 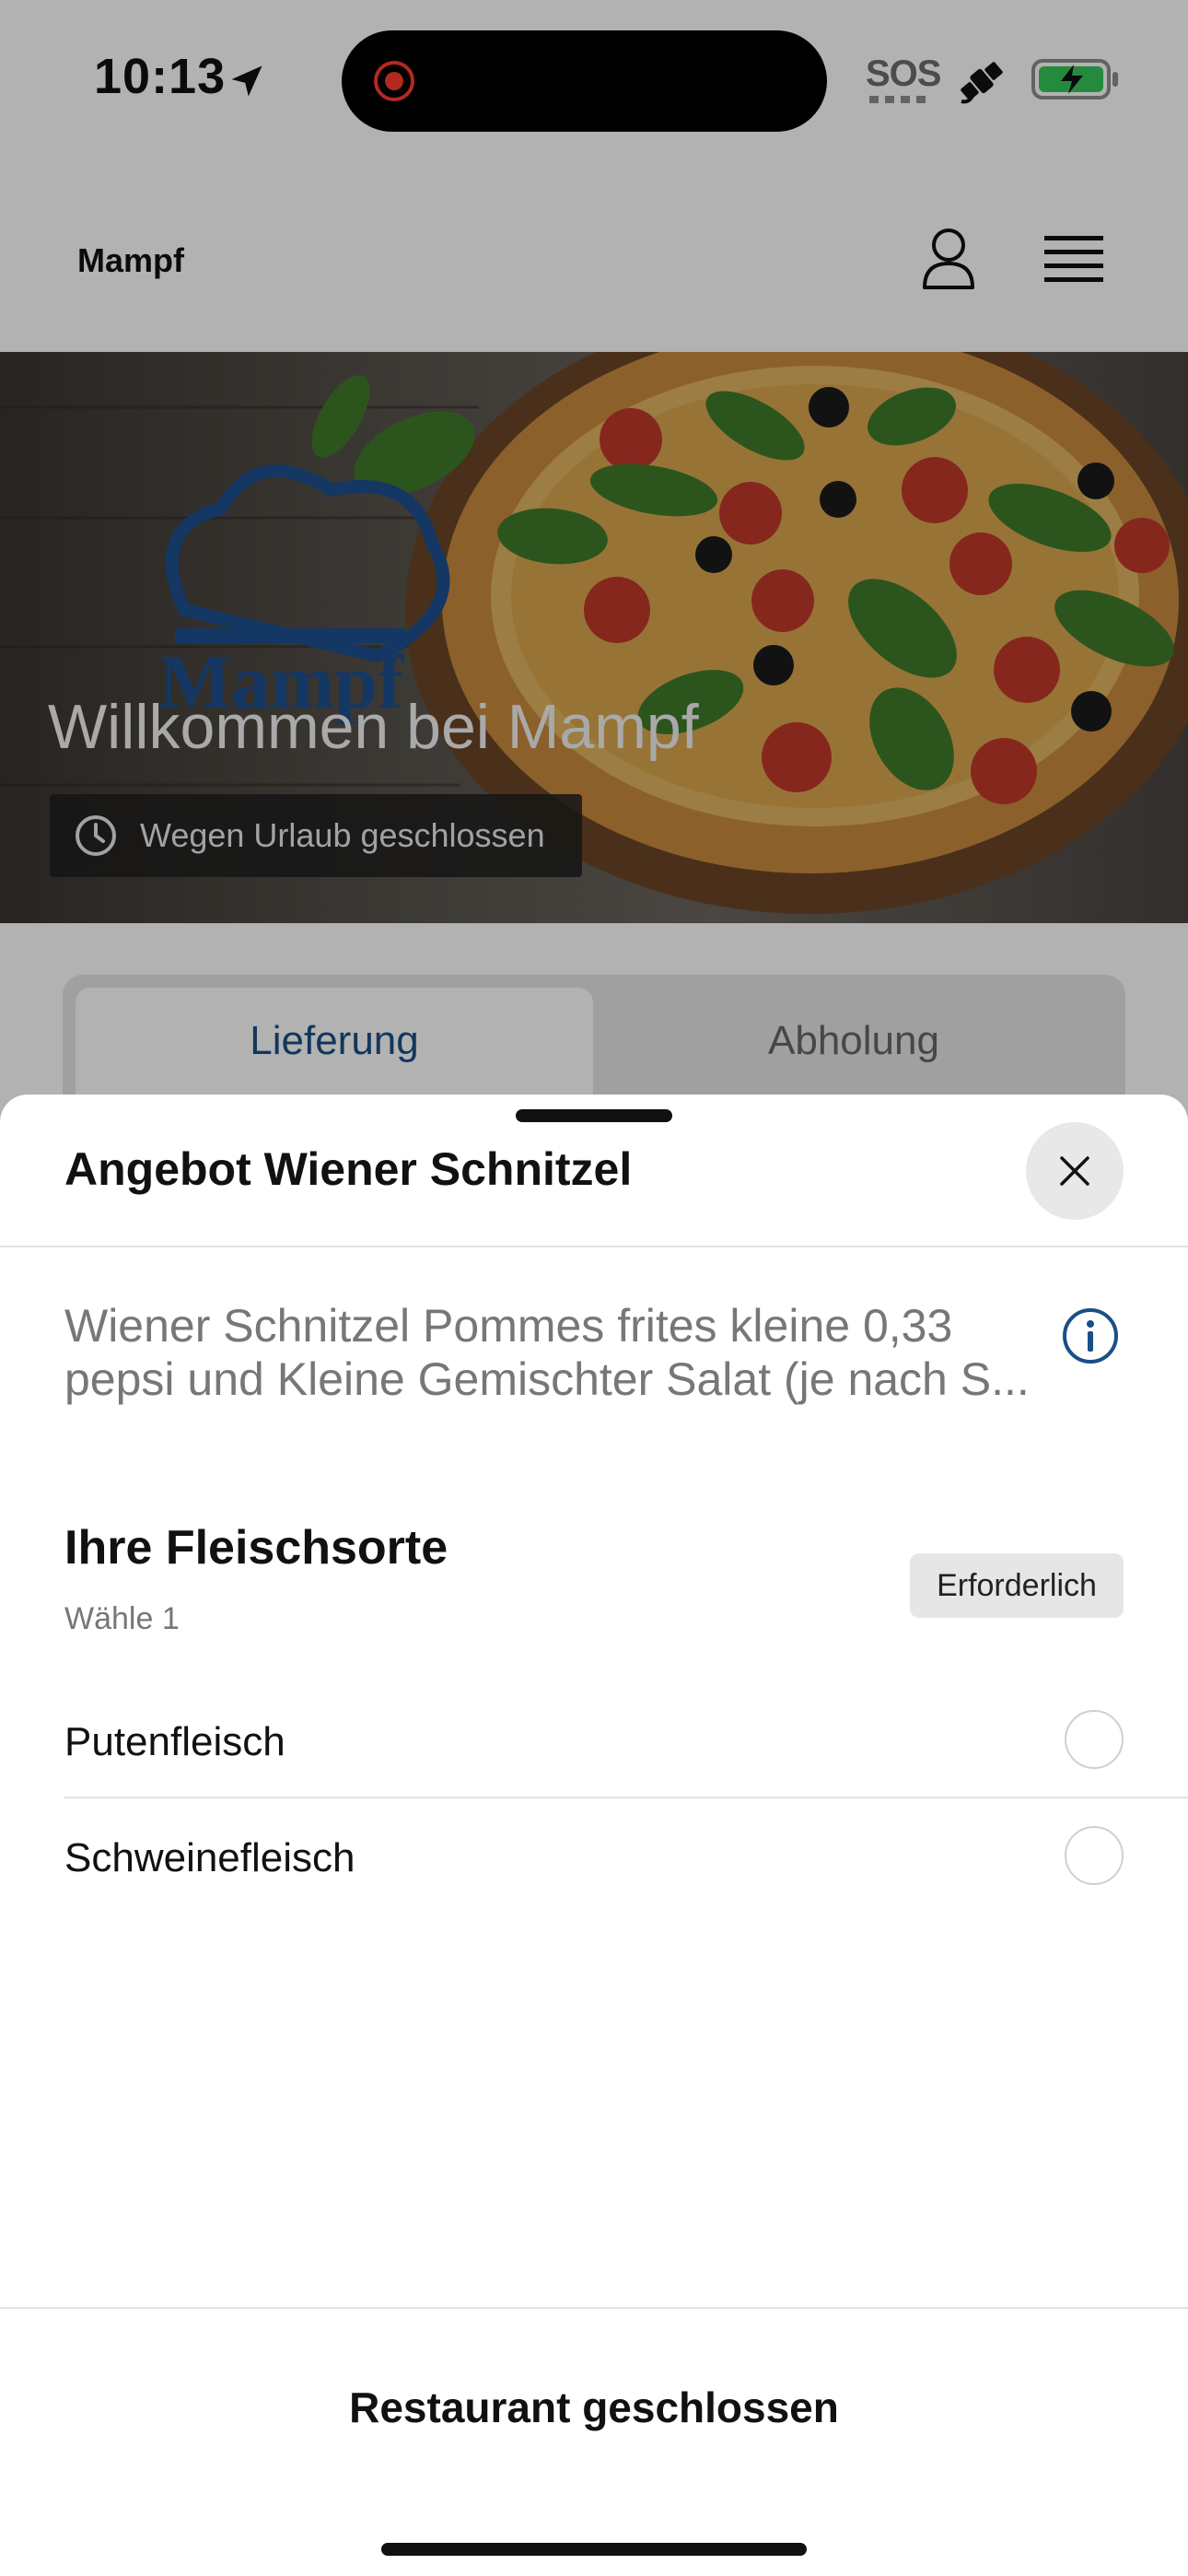 I want to click on option-schweinefleisch: Schweinefleisch, so click(x=594, y=1857).